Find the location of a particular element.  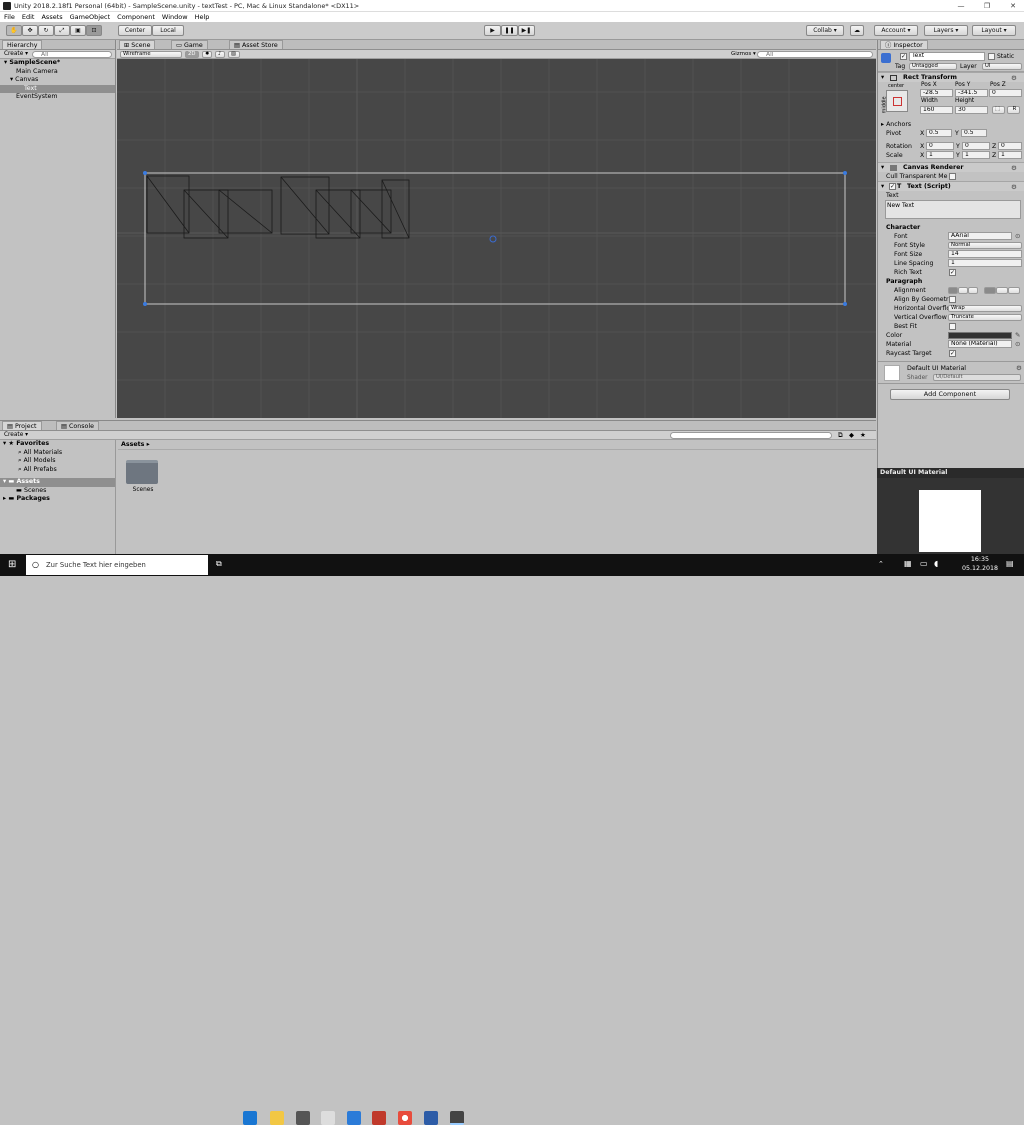

layer-dropdown: UI is located at coordinates (1002, 66).